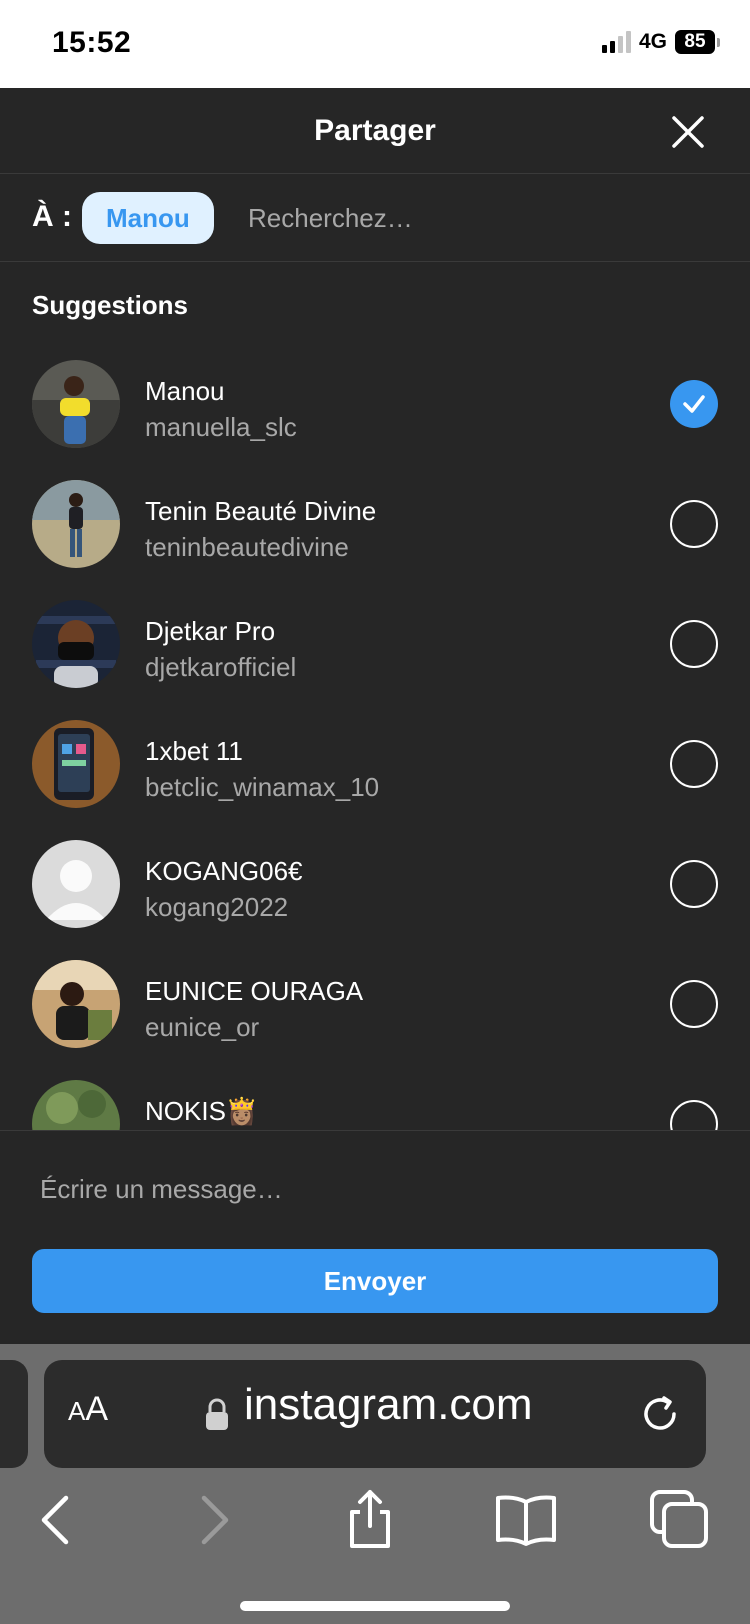  I want to click on page-title: Partager, so click(375, 130).